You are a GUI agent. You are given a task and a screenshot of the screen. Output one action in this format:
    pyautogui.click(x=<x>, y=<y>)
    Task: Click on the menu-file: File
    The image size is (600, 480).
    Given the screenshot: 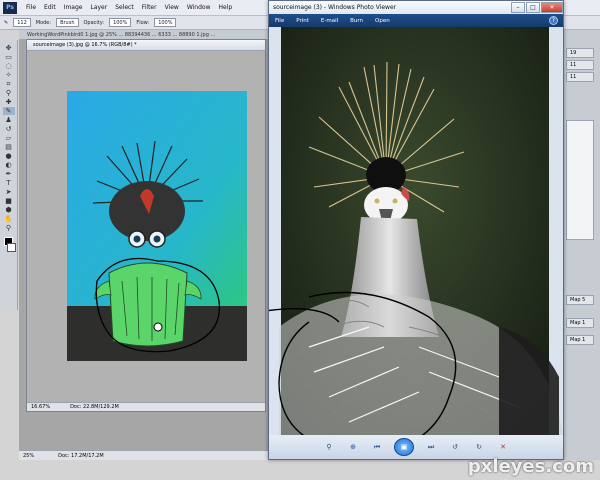 What is the action you would take?
    pyautogui.click(x=31, y=7)
    